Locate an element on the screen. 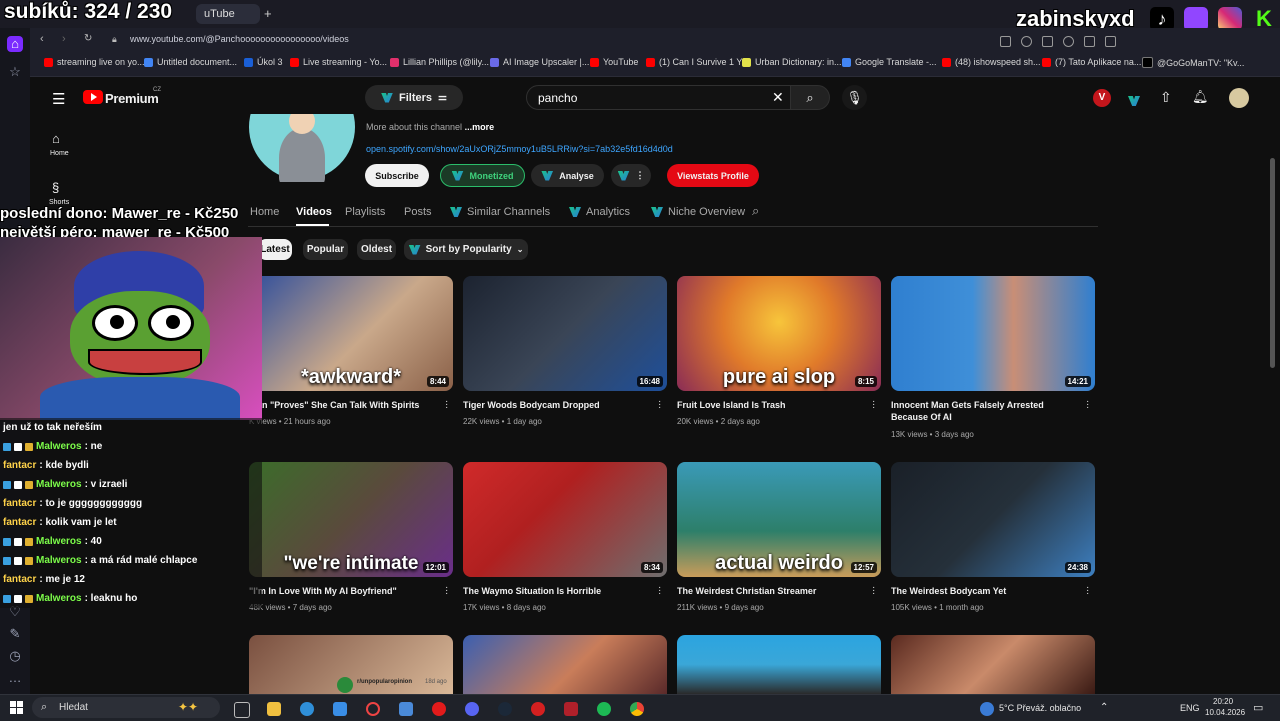  bookmark-item: YouTube is located at coordinates (614, 62).